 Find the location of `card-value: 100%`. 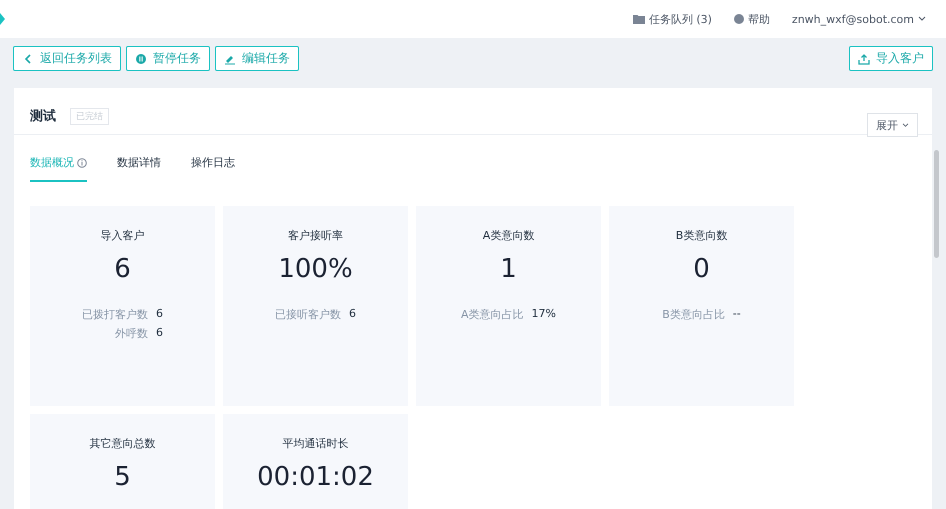

card-value: 100% is located at coordinates (315, 269).